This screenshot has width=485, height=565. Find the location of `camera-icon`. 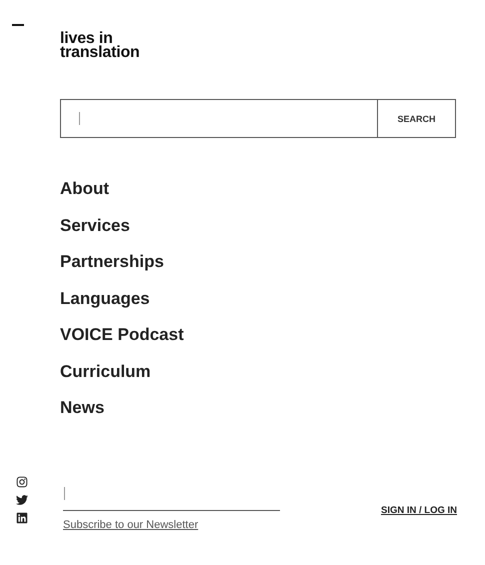

camera-icon is located at coordinates (22, 482).